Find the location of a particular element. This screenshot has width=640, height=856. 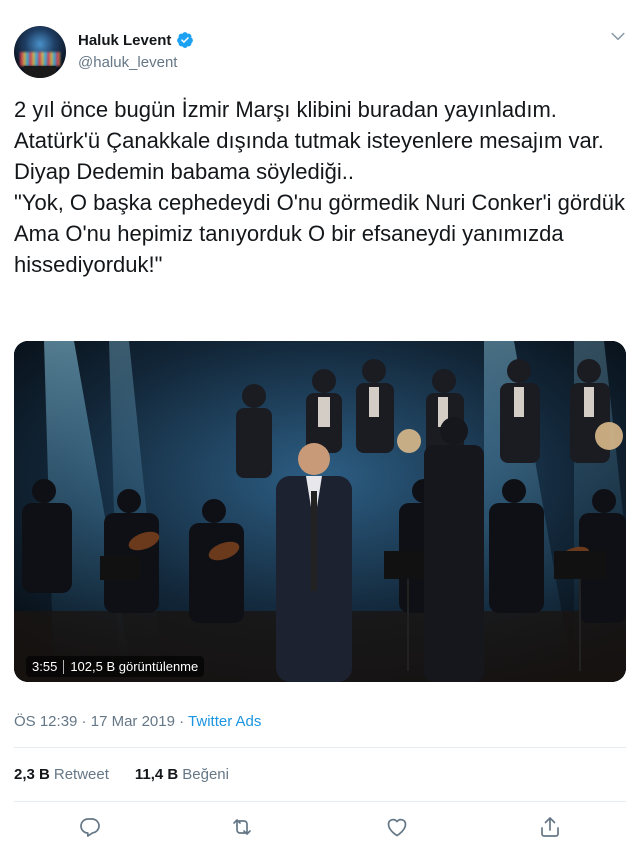

tweet-time: ÖS 12:39 is located at coordinates (45, 721).